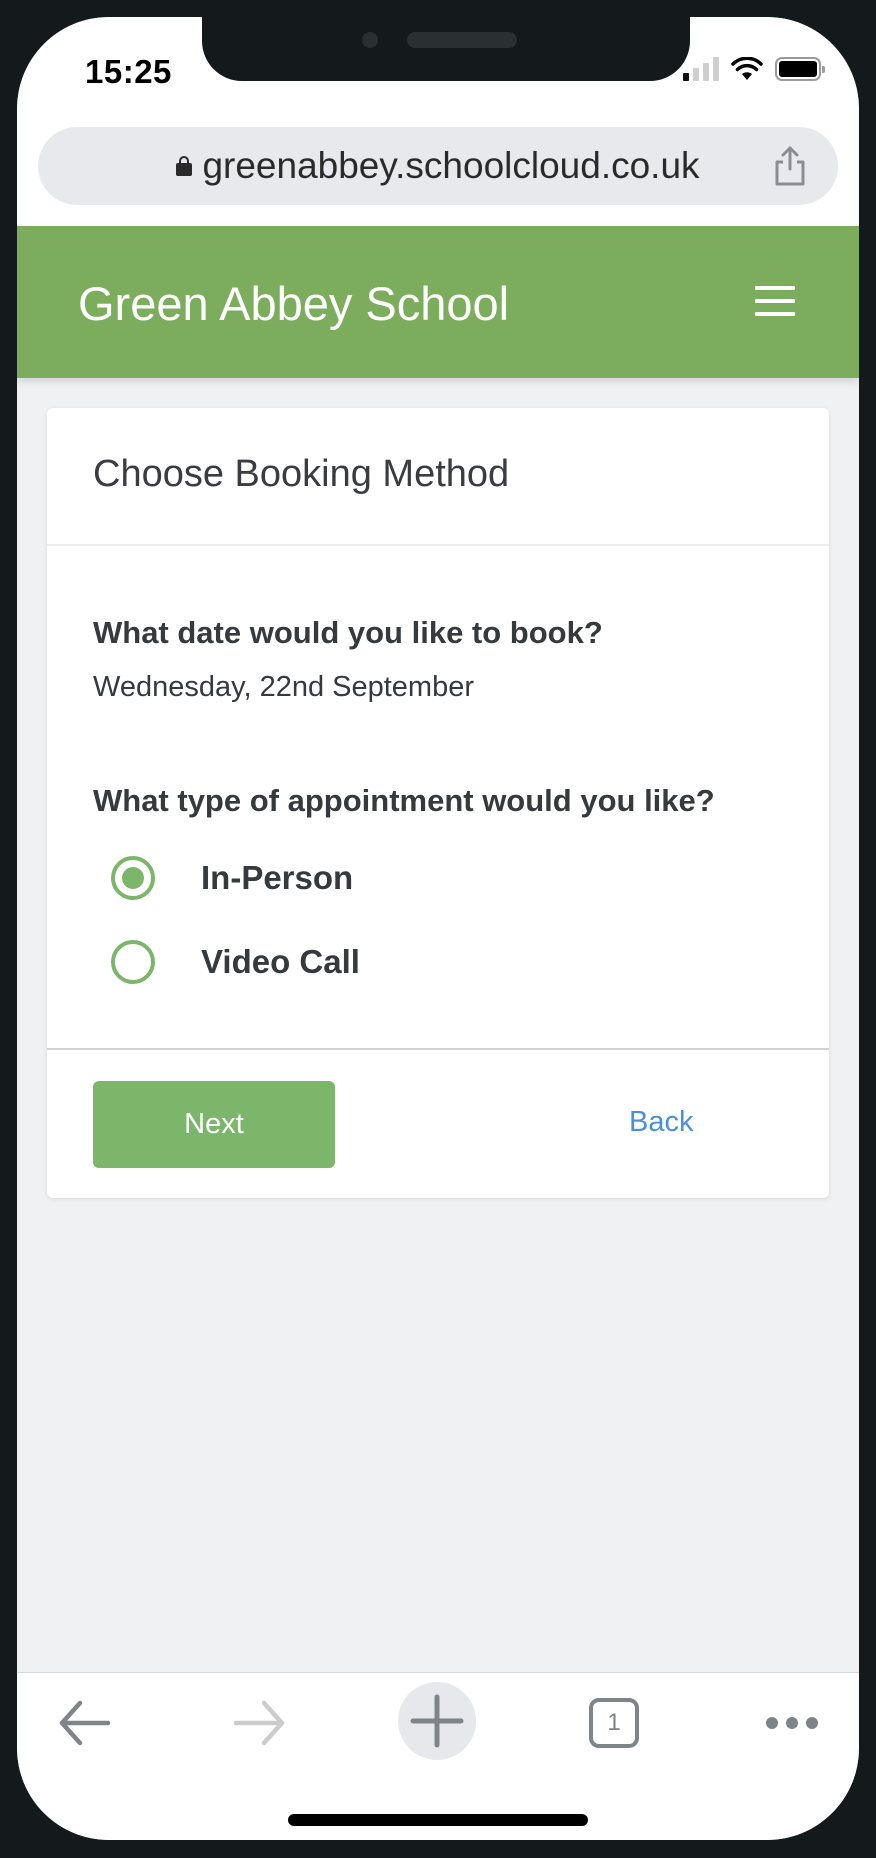 This screenshot has height=1858, width=876. What do you see at coordinates (404, 800) in the screenshot?
I see `appointment-type-question: What type of appointment would you like?` at bounding box center [404, 800].